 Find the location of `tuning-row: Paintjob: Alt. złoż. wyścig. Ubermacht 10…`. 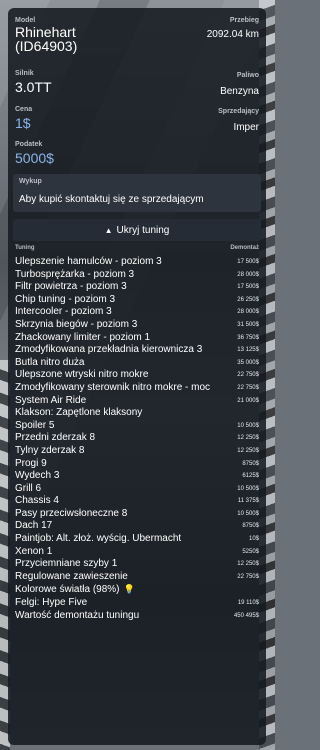

tuning-row: Paintjob: Alt. złoż. wyścig. Ubermacht 10… is located at coordinates (137, 539).